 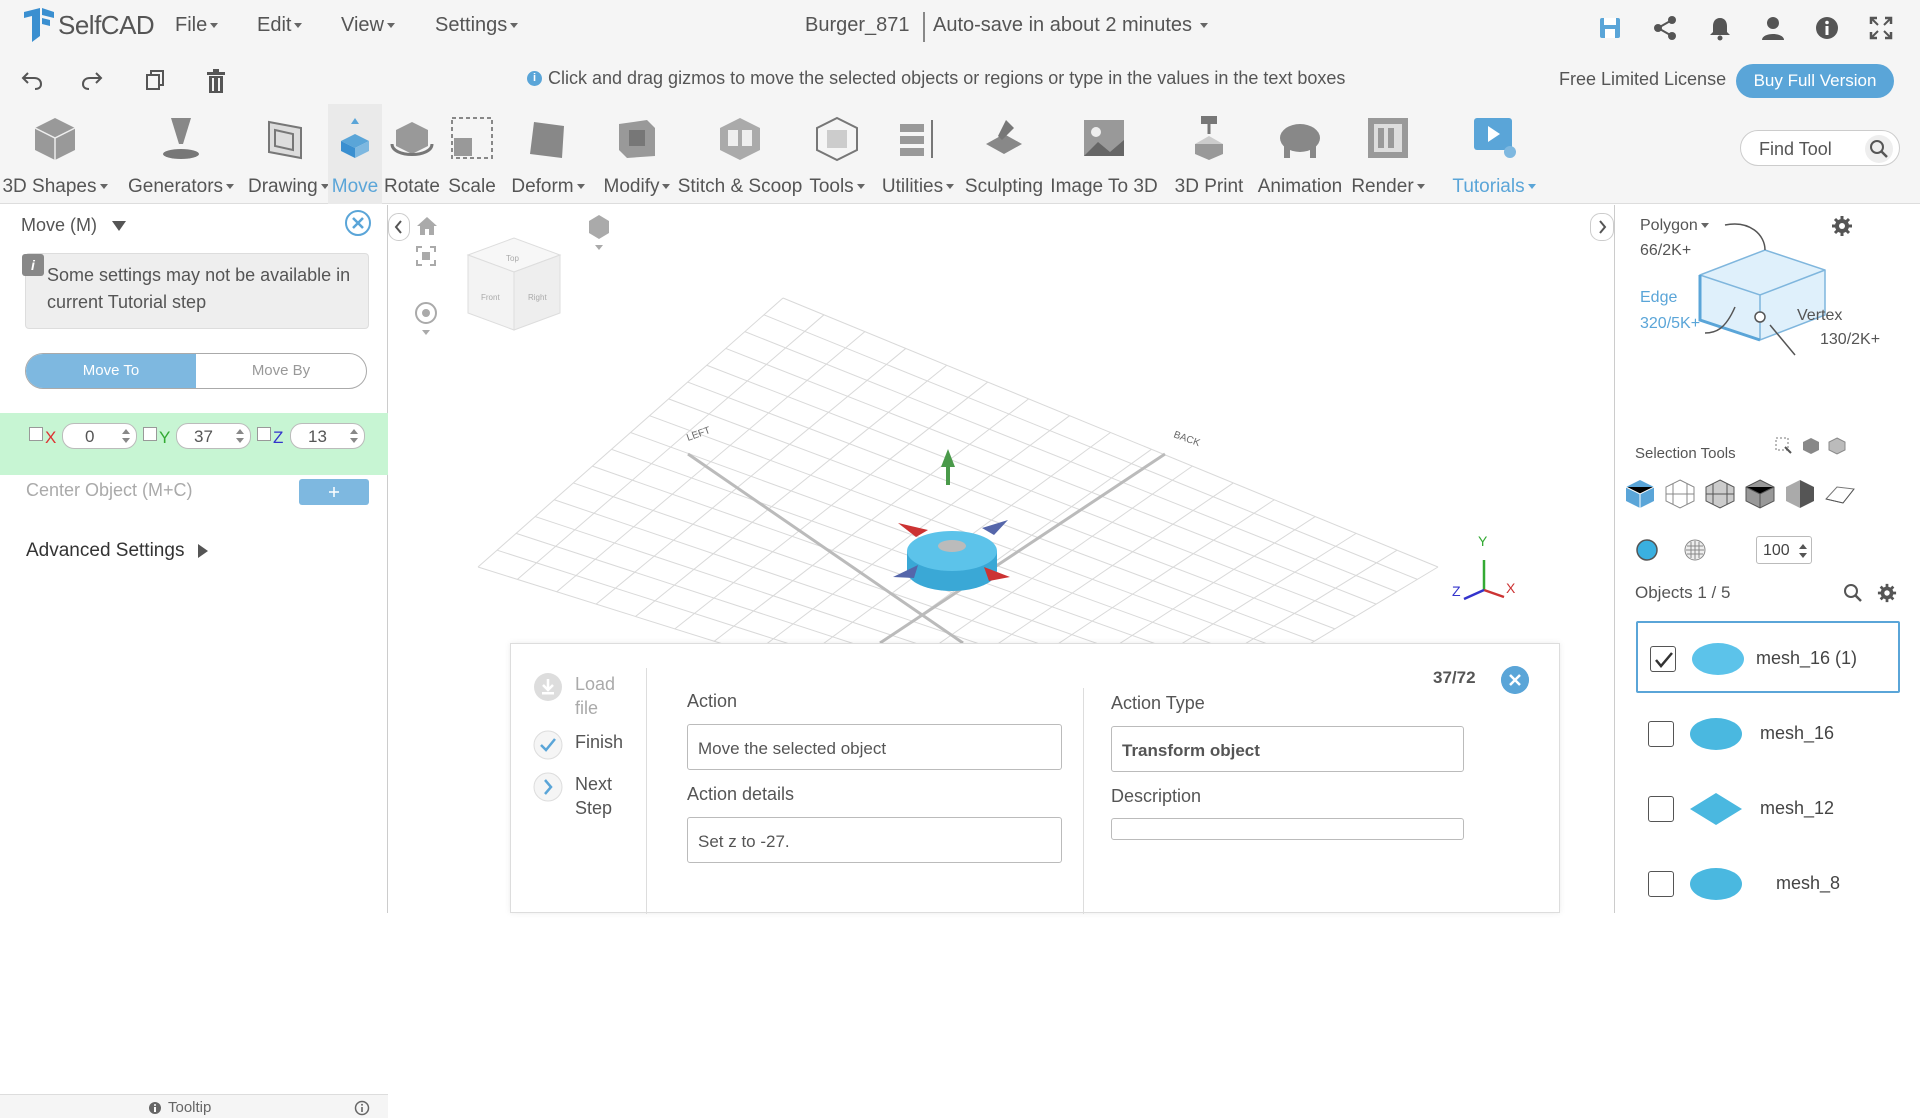 I want to click on document-title: Burger_871, so click(x=857, y=25).